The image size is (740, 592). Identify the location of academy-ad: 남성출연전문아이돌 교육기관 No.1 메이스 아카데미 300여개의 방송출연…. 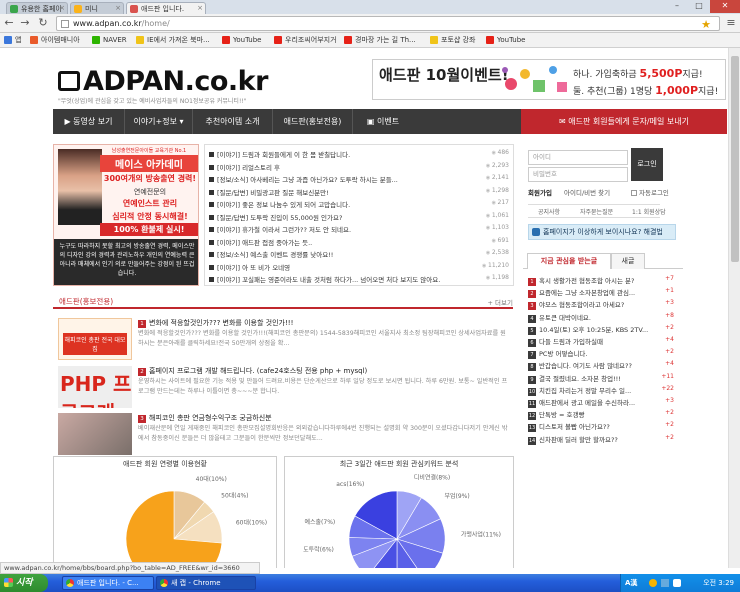
(126, 215).